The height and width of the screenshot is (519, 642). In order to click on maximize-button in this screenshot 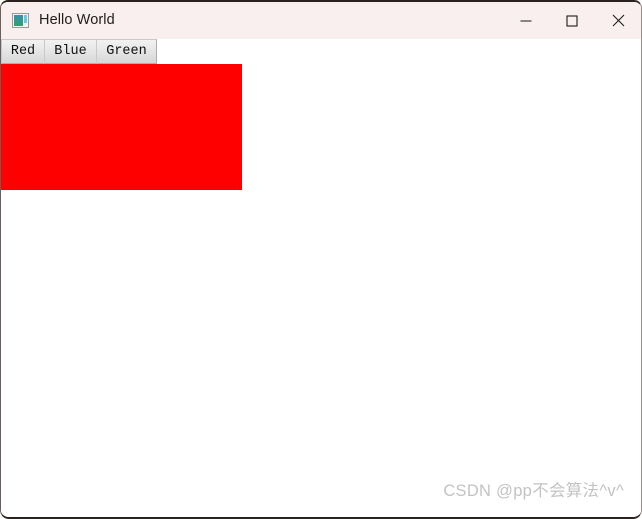, I will do `click(572, 20)`.